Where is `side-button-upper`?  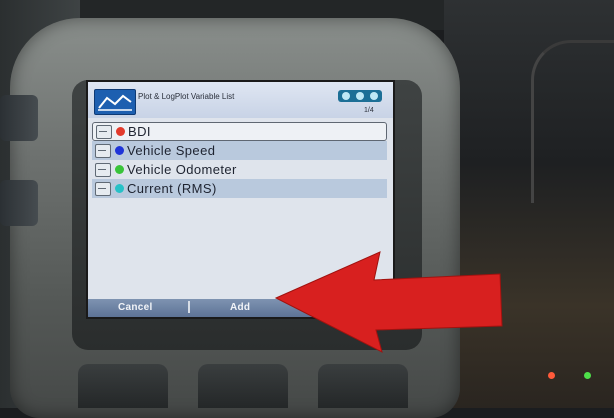 side-button-upper is located at coordinates (19, 118).